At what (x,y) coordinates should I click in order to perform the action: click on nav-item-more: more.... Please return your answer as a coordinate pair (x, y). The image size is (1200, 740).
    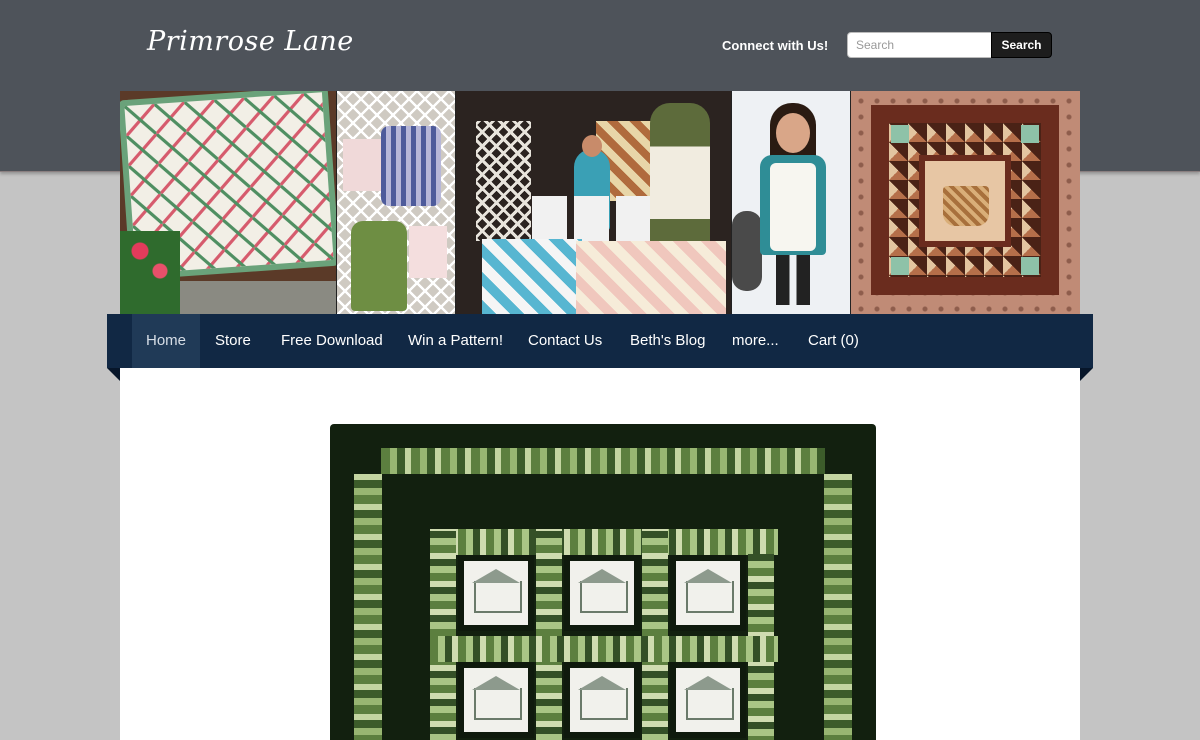
    Looking at the image, I should click on (755, 341).